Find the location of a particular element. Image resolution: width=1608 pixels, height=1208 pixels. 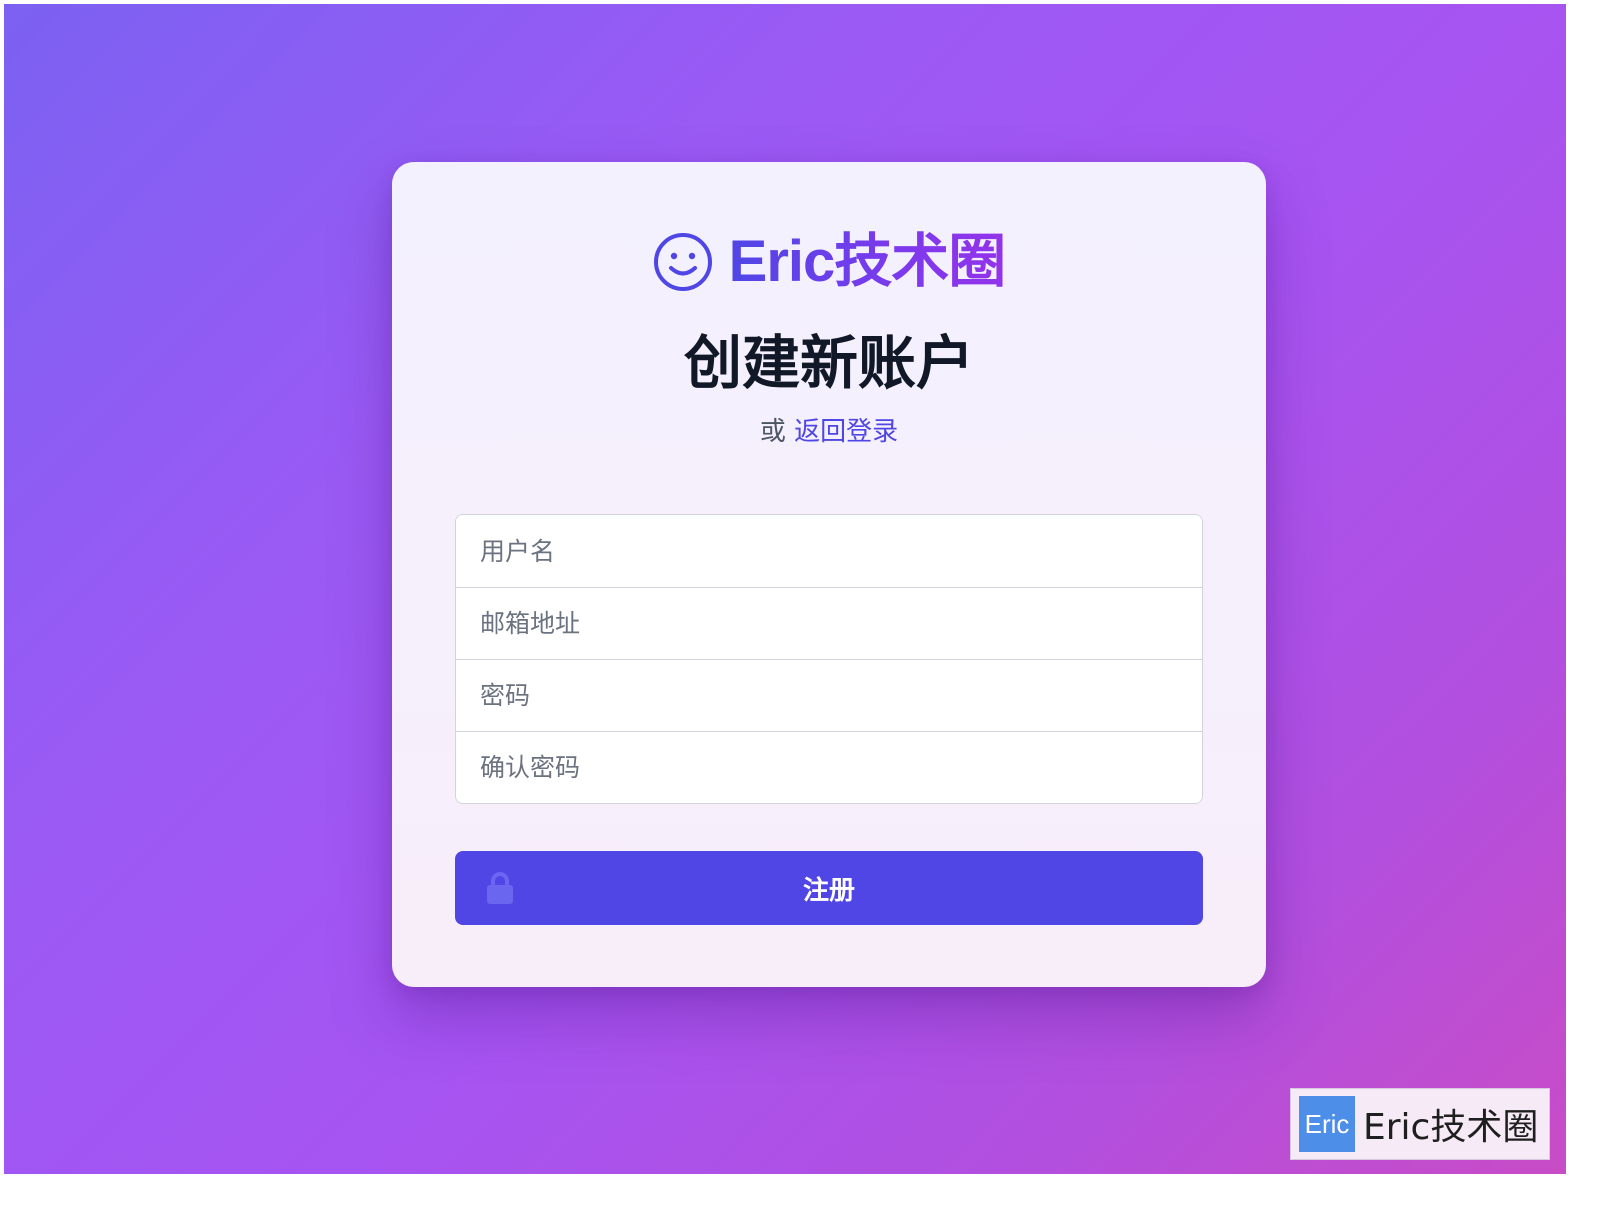

back-to-login-link: 返回登录 is located at coordinates (846, 432).